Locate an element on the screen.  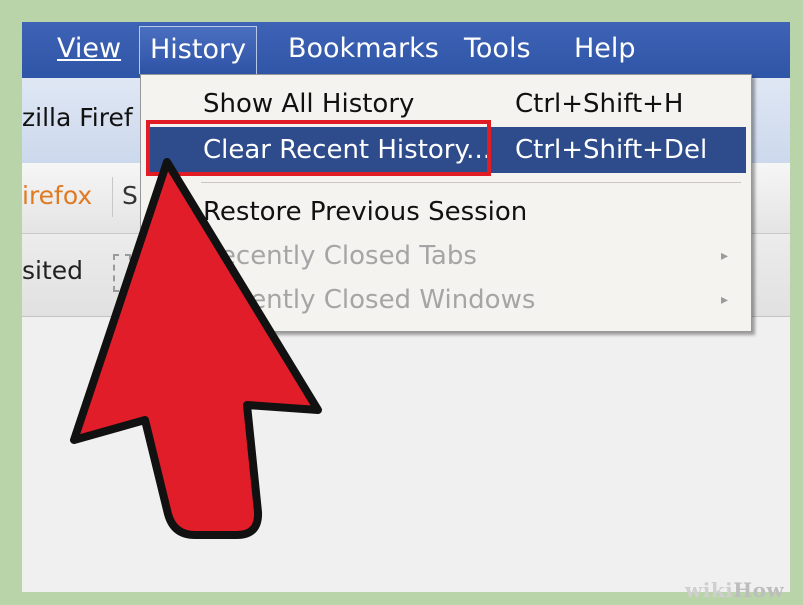
wikihow-watermark: wikiHow is located at coordinates (734, 590).